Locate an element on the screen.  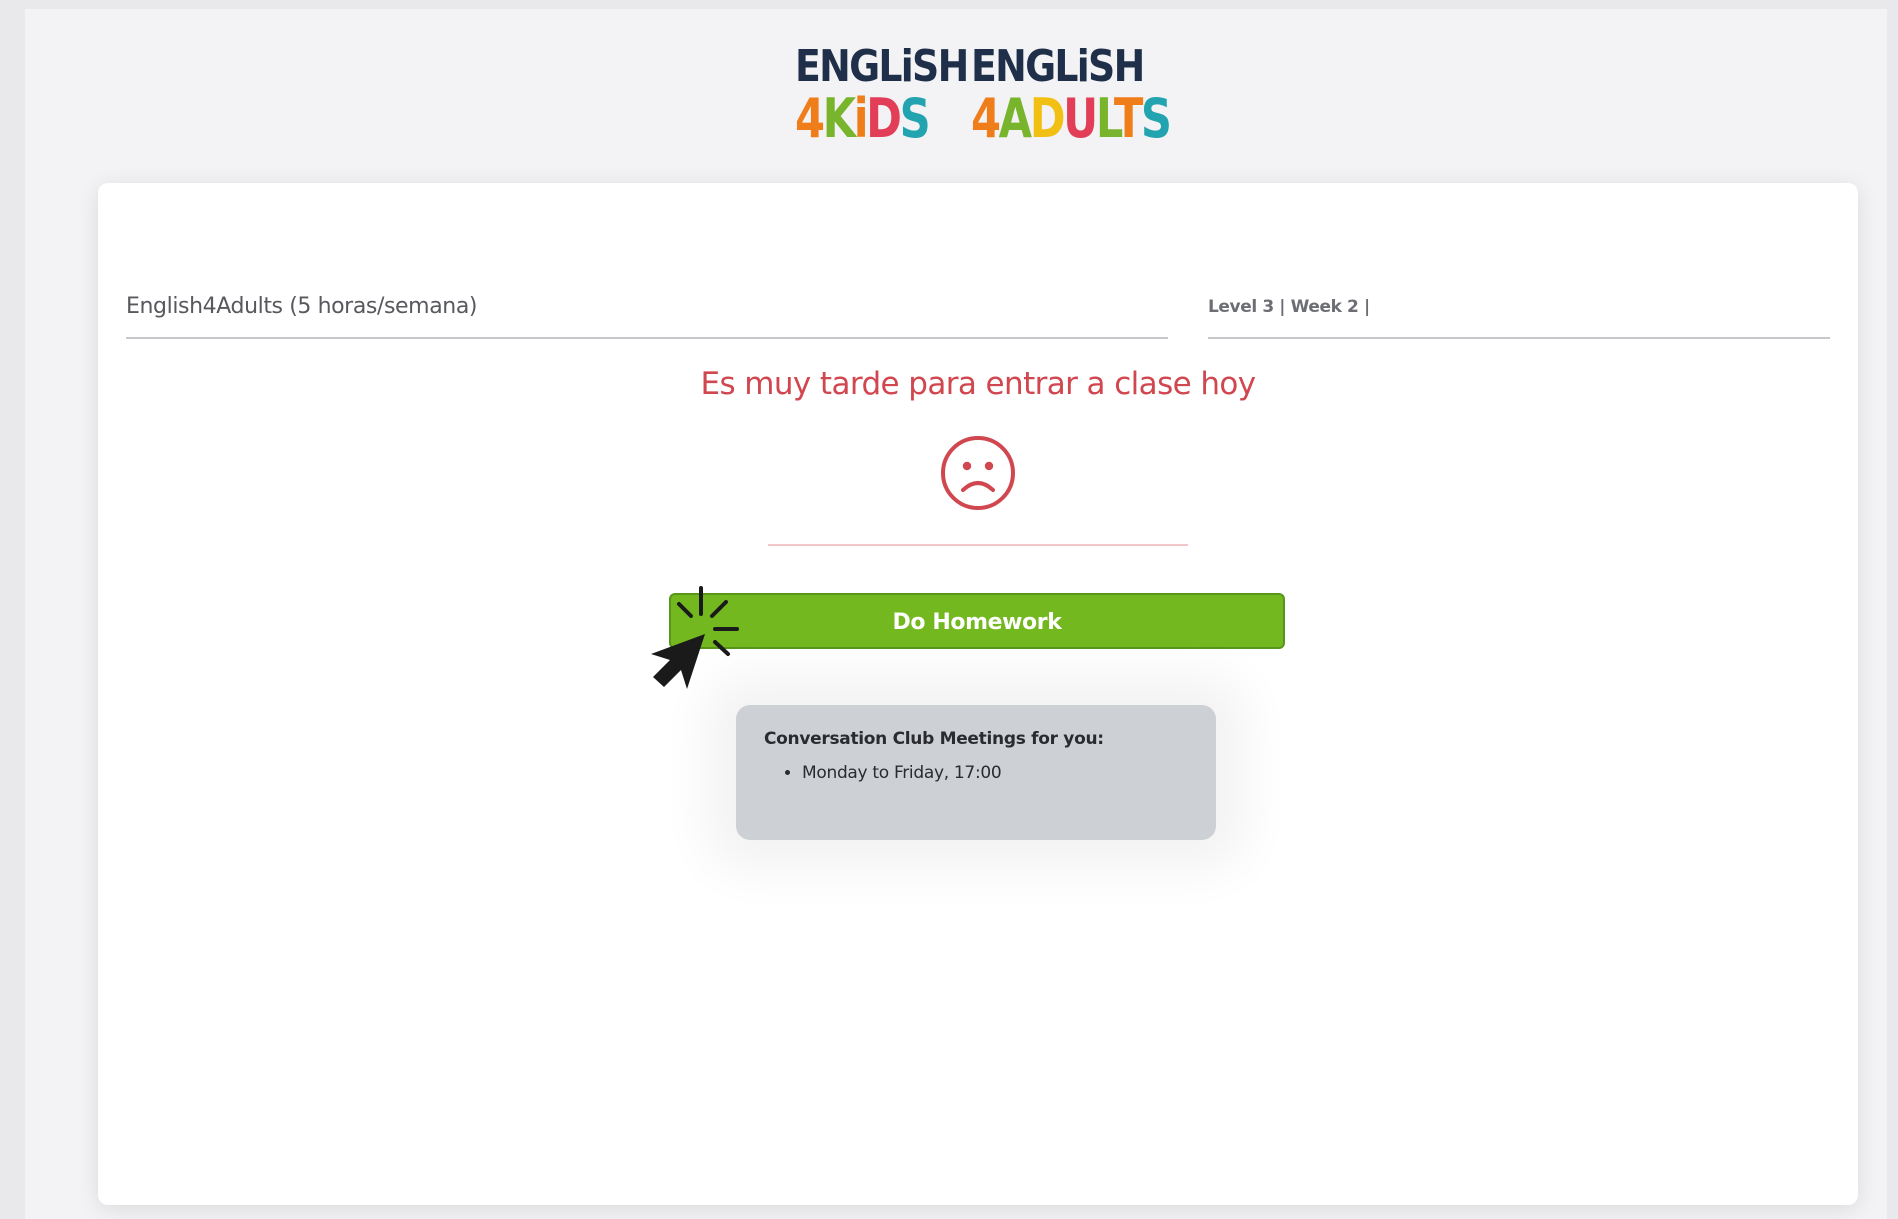
do-homework-button: Do Homework is located at coordinates (977, 621).